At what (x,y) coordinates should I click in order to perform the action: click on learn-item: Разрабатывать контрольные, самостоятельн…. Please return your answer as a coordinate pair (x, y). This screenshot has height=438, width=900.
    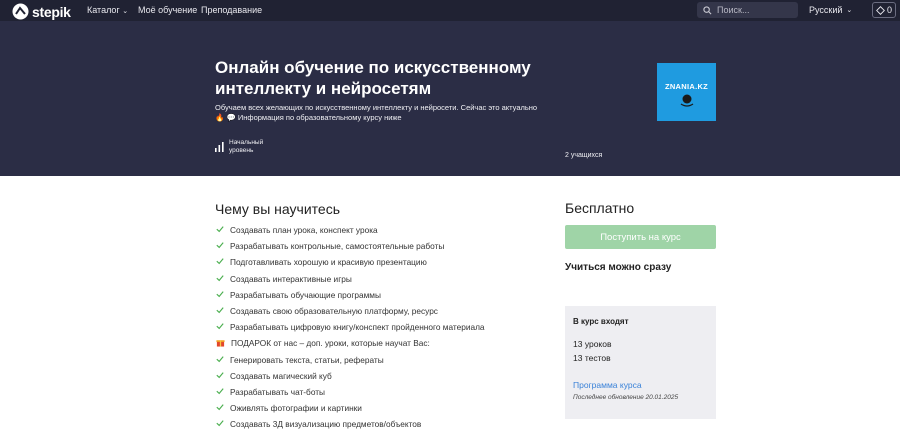
    Looking at the image, I should click on (350, 246).